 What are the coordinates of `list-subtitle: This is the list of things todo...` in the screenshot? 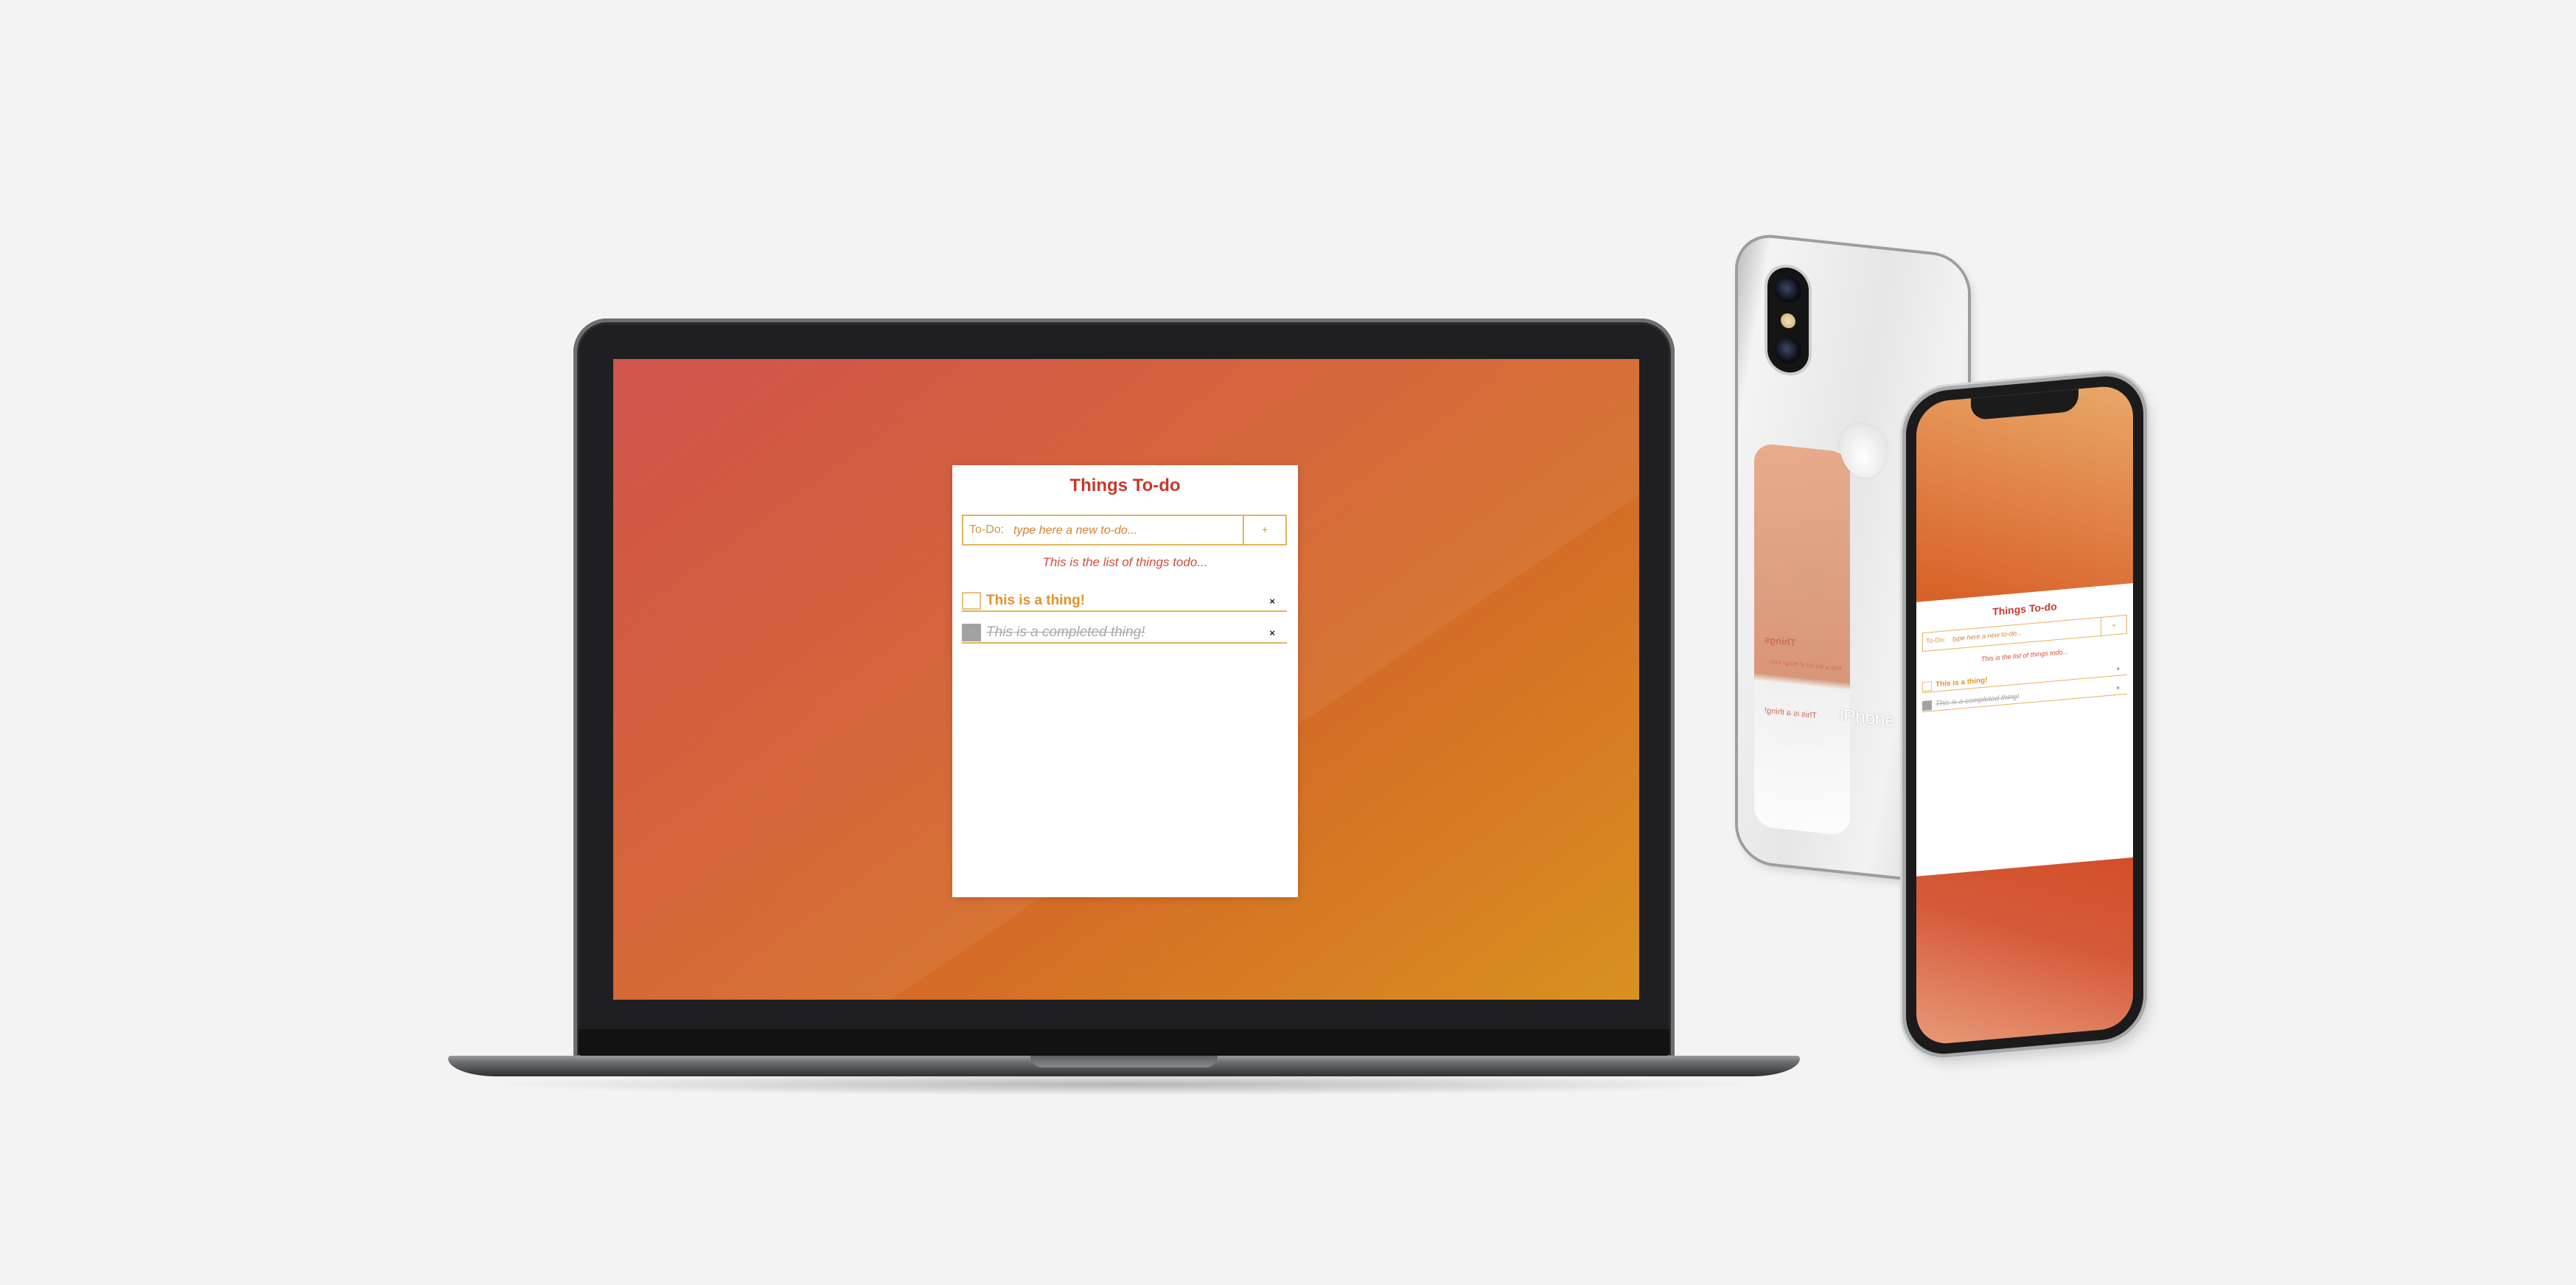 It's located at (1125, 562).